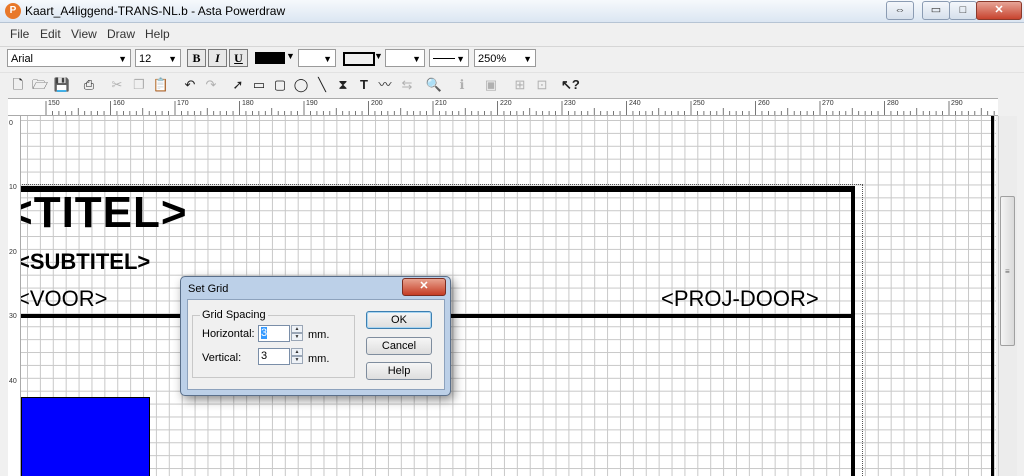  Describe the element at coordinates (936, 10) in the screenshot. I see `minimize-button: ▭` at that location.